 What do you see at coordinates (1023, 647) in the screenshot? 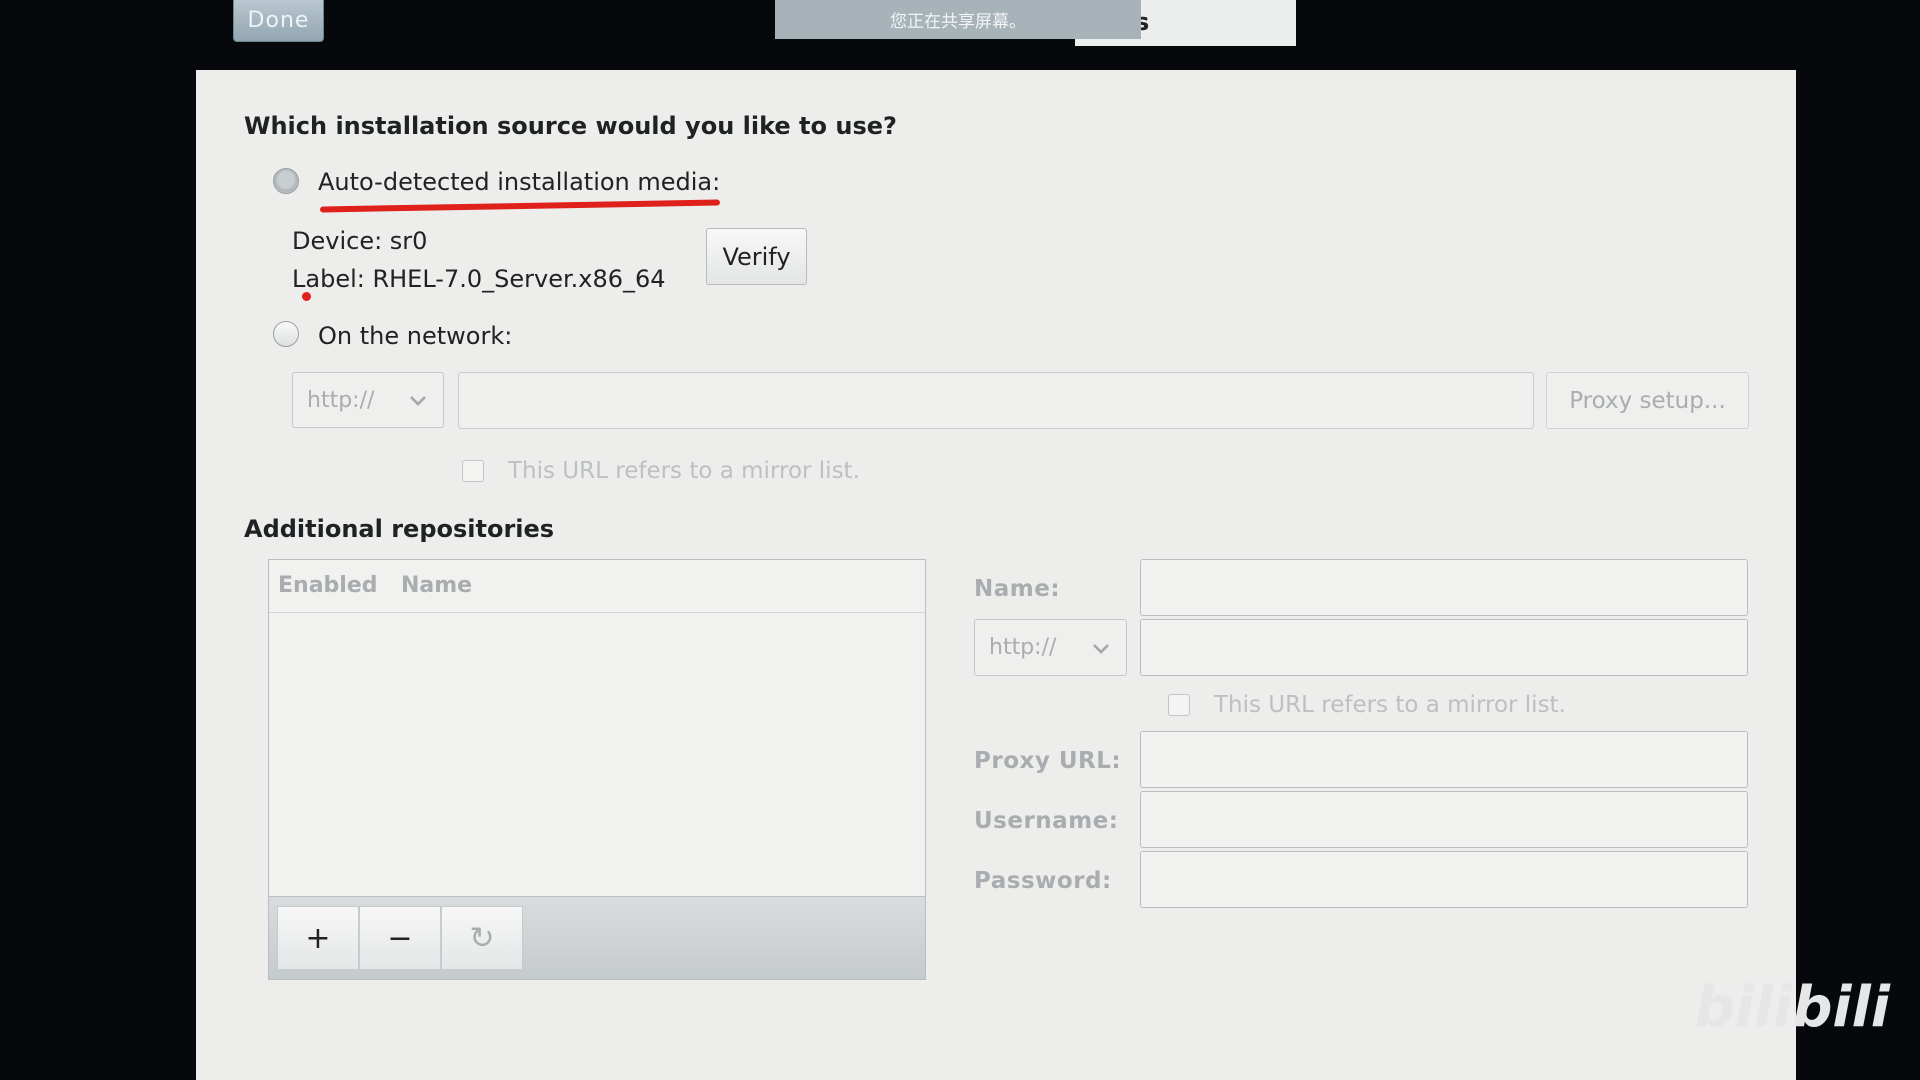
I see `repo-protocol-value: http://` at bounding box center [1023, 647].